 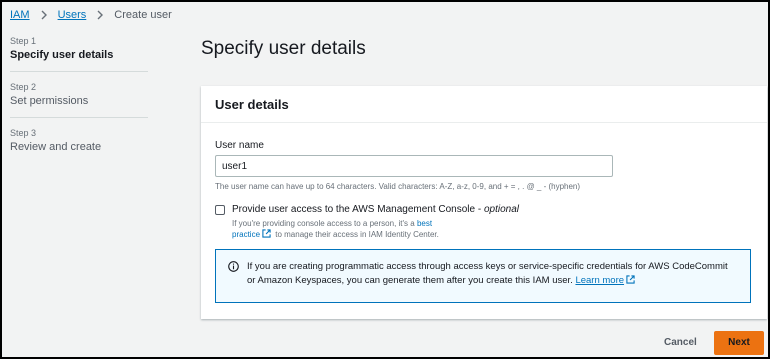 What do you see at coordinates (23, 87) in the screenshot?
I see `step-number: Step 2` at bounding box center [23, 87].